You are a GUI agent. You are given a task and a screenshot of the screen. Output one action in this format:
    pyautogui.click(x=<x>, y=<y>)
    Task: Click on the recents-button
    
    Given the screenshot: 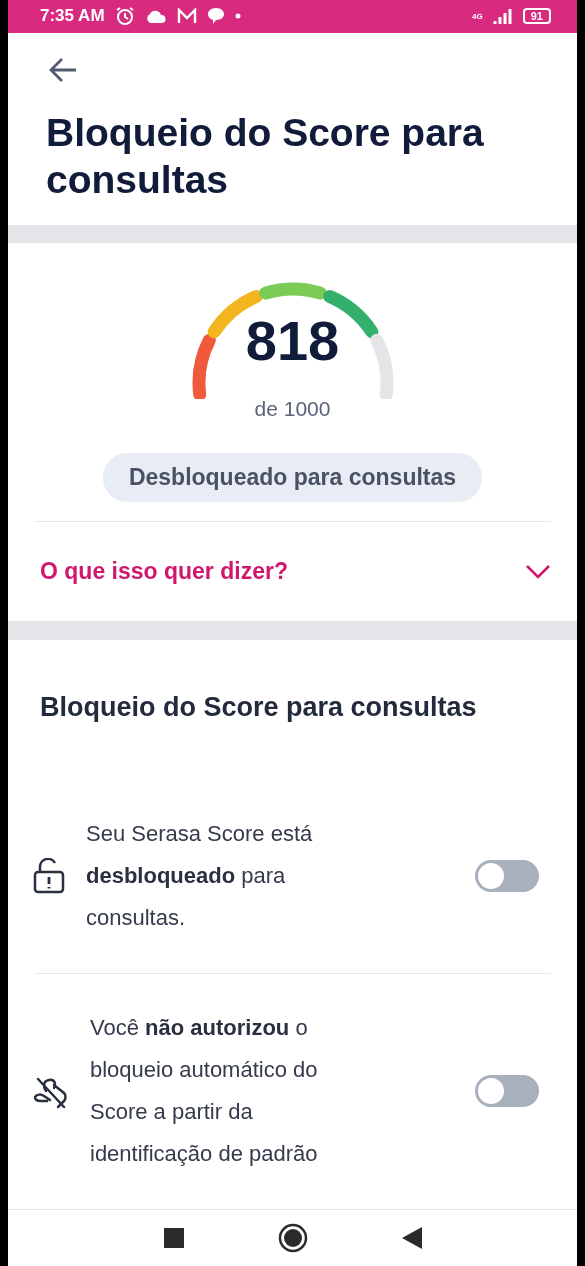 What is the action you would take?
    pyautogui.click(x=173, y=1238)
    